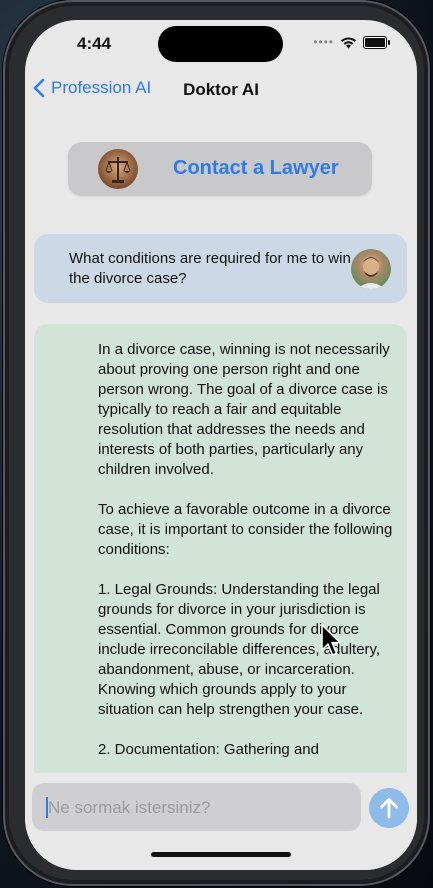 The image size is (433, 888). Describe the element at coordinates (94, 43) in the screenshot. I see `status-time: 4:44` at that location.